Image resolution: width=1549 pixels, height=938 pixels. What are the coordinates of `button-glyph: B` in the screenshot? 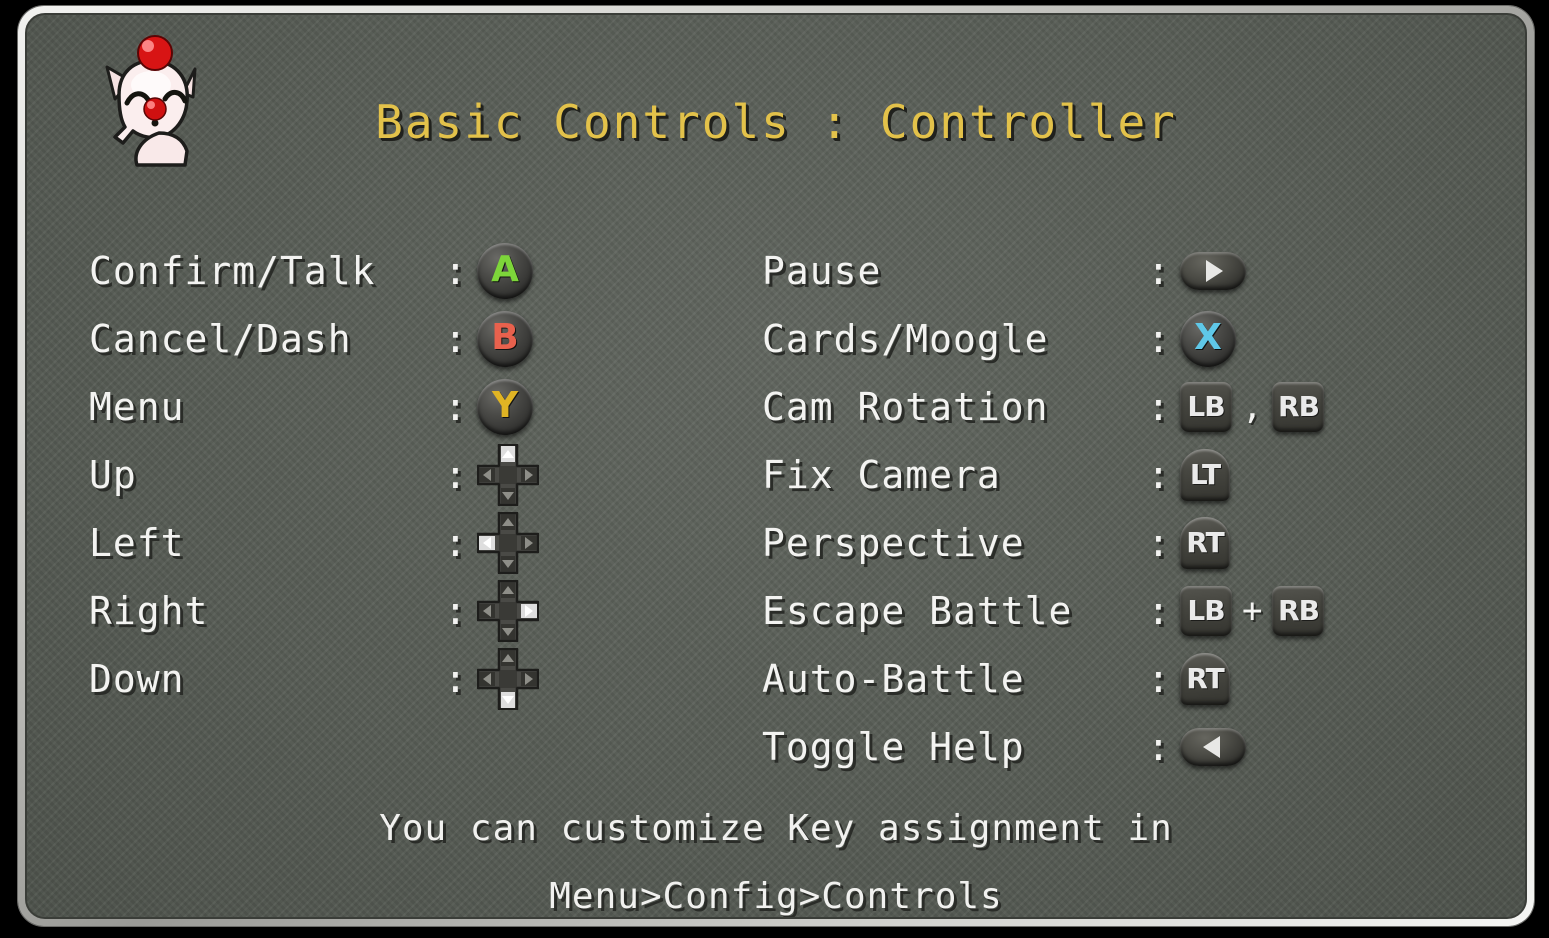 It's located at (505, 337).